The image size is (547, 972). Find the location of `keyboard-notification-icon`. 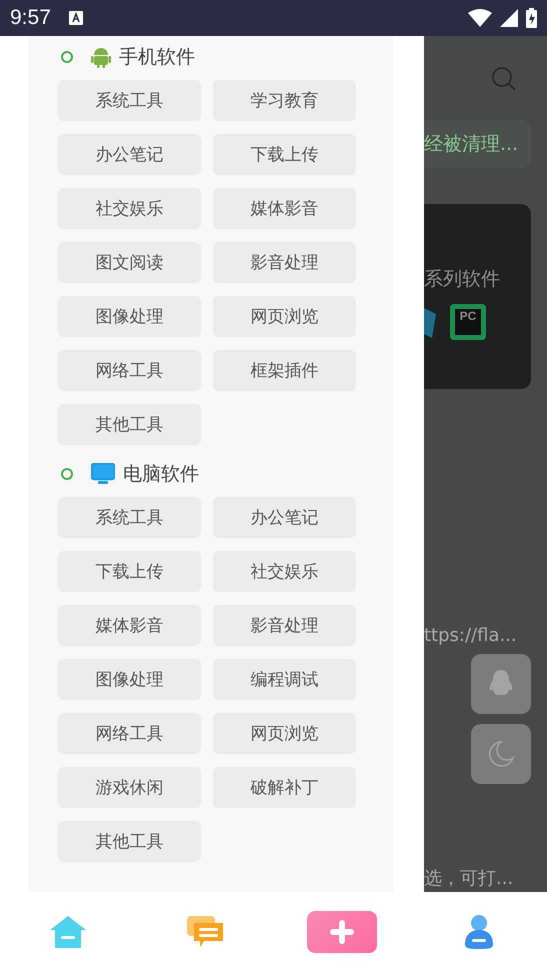

keyboard-notification-icon is located at coordinates (75, 18).